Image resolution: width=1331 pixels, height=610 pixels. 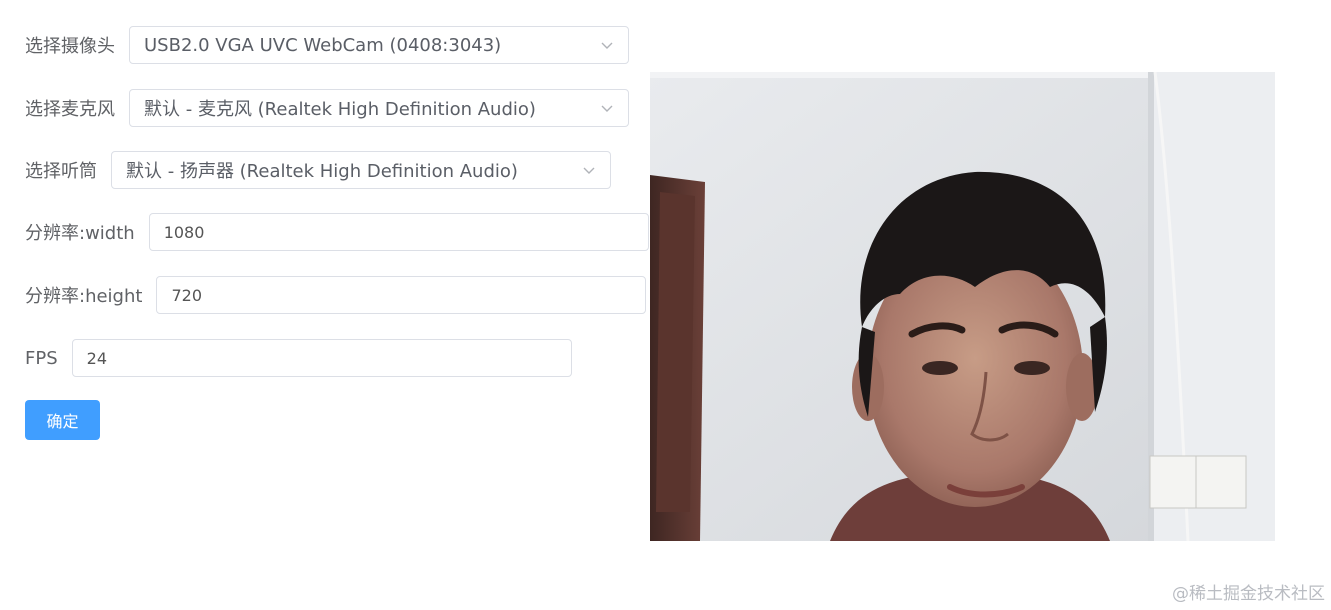 I want to click on width-row: 分辨率:width, so click(x=337, y=232).